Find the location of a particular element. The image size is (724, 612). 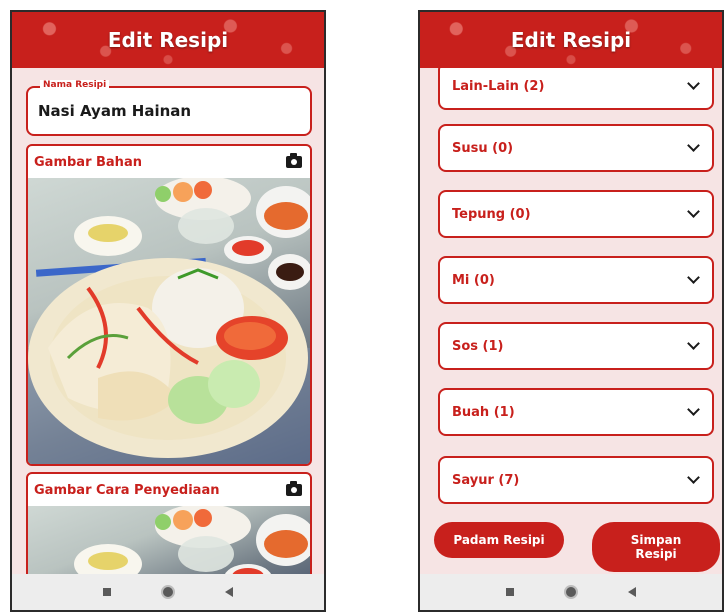

category-item: Buah (1) is located at coordinates (576, 412).